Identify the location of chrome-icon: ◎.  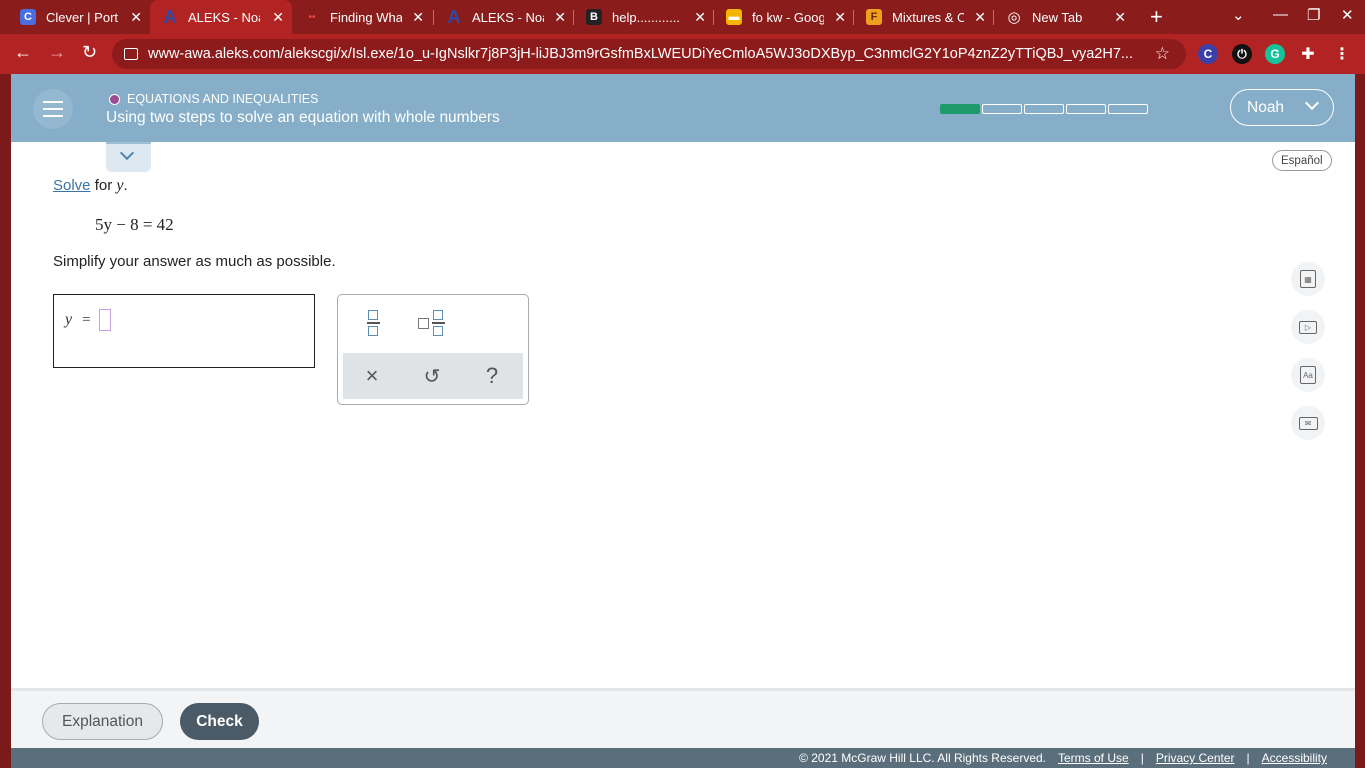
(1014, 17).